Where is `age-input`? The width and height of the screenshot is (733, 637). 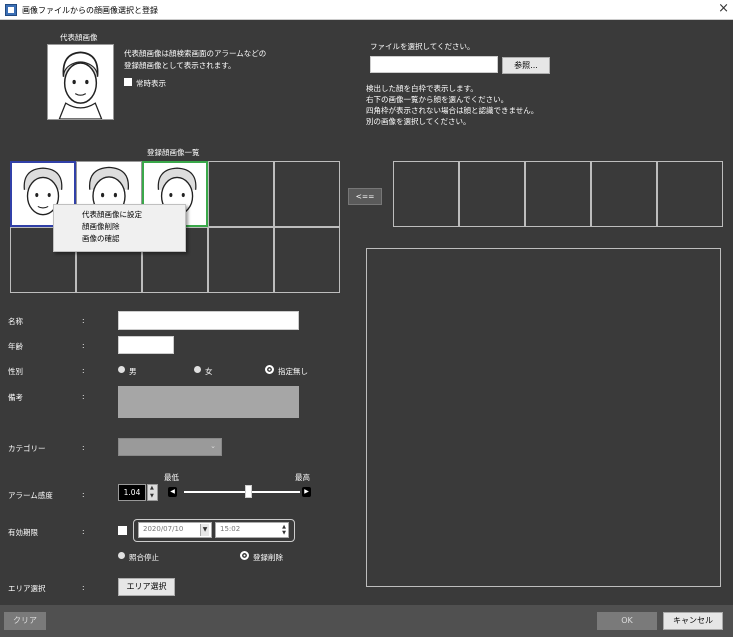 age-input is located at coordinates (146, 345).